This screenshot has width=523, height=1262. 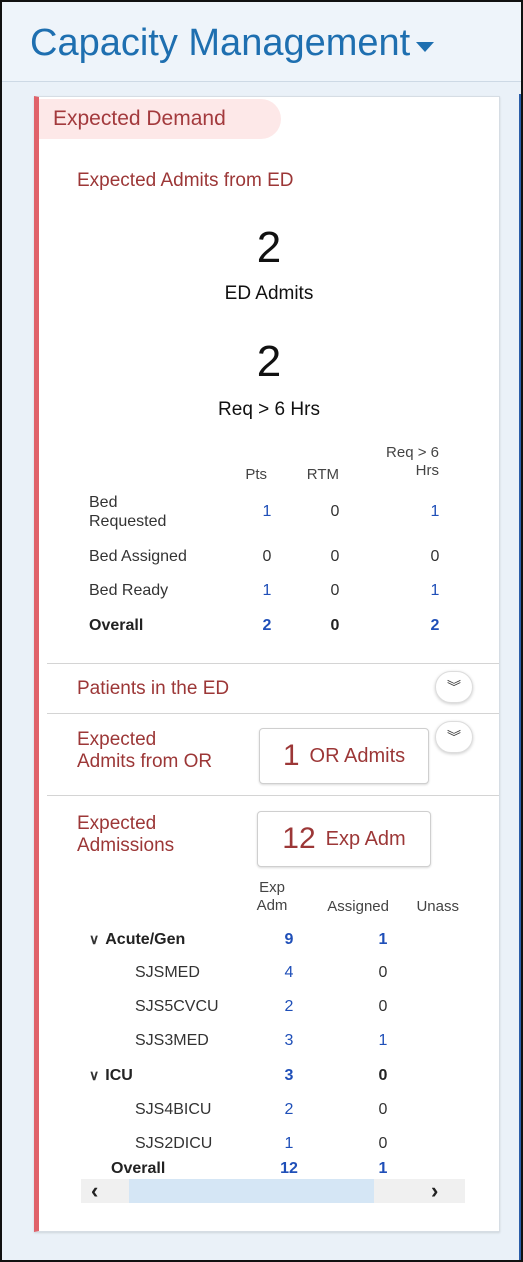 I want to click on sjs3med-exp: 3, so click(x=289, y=1041).